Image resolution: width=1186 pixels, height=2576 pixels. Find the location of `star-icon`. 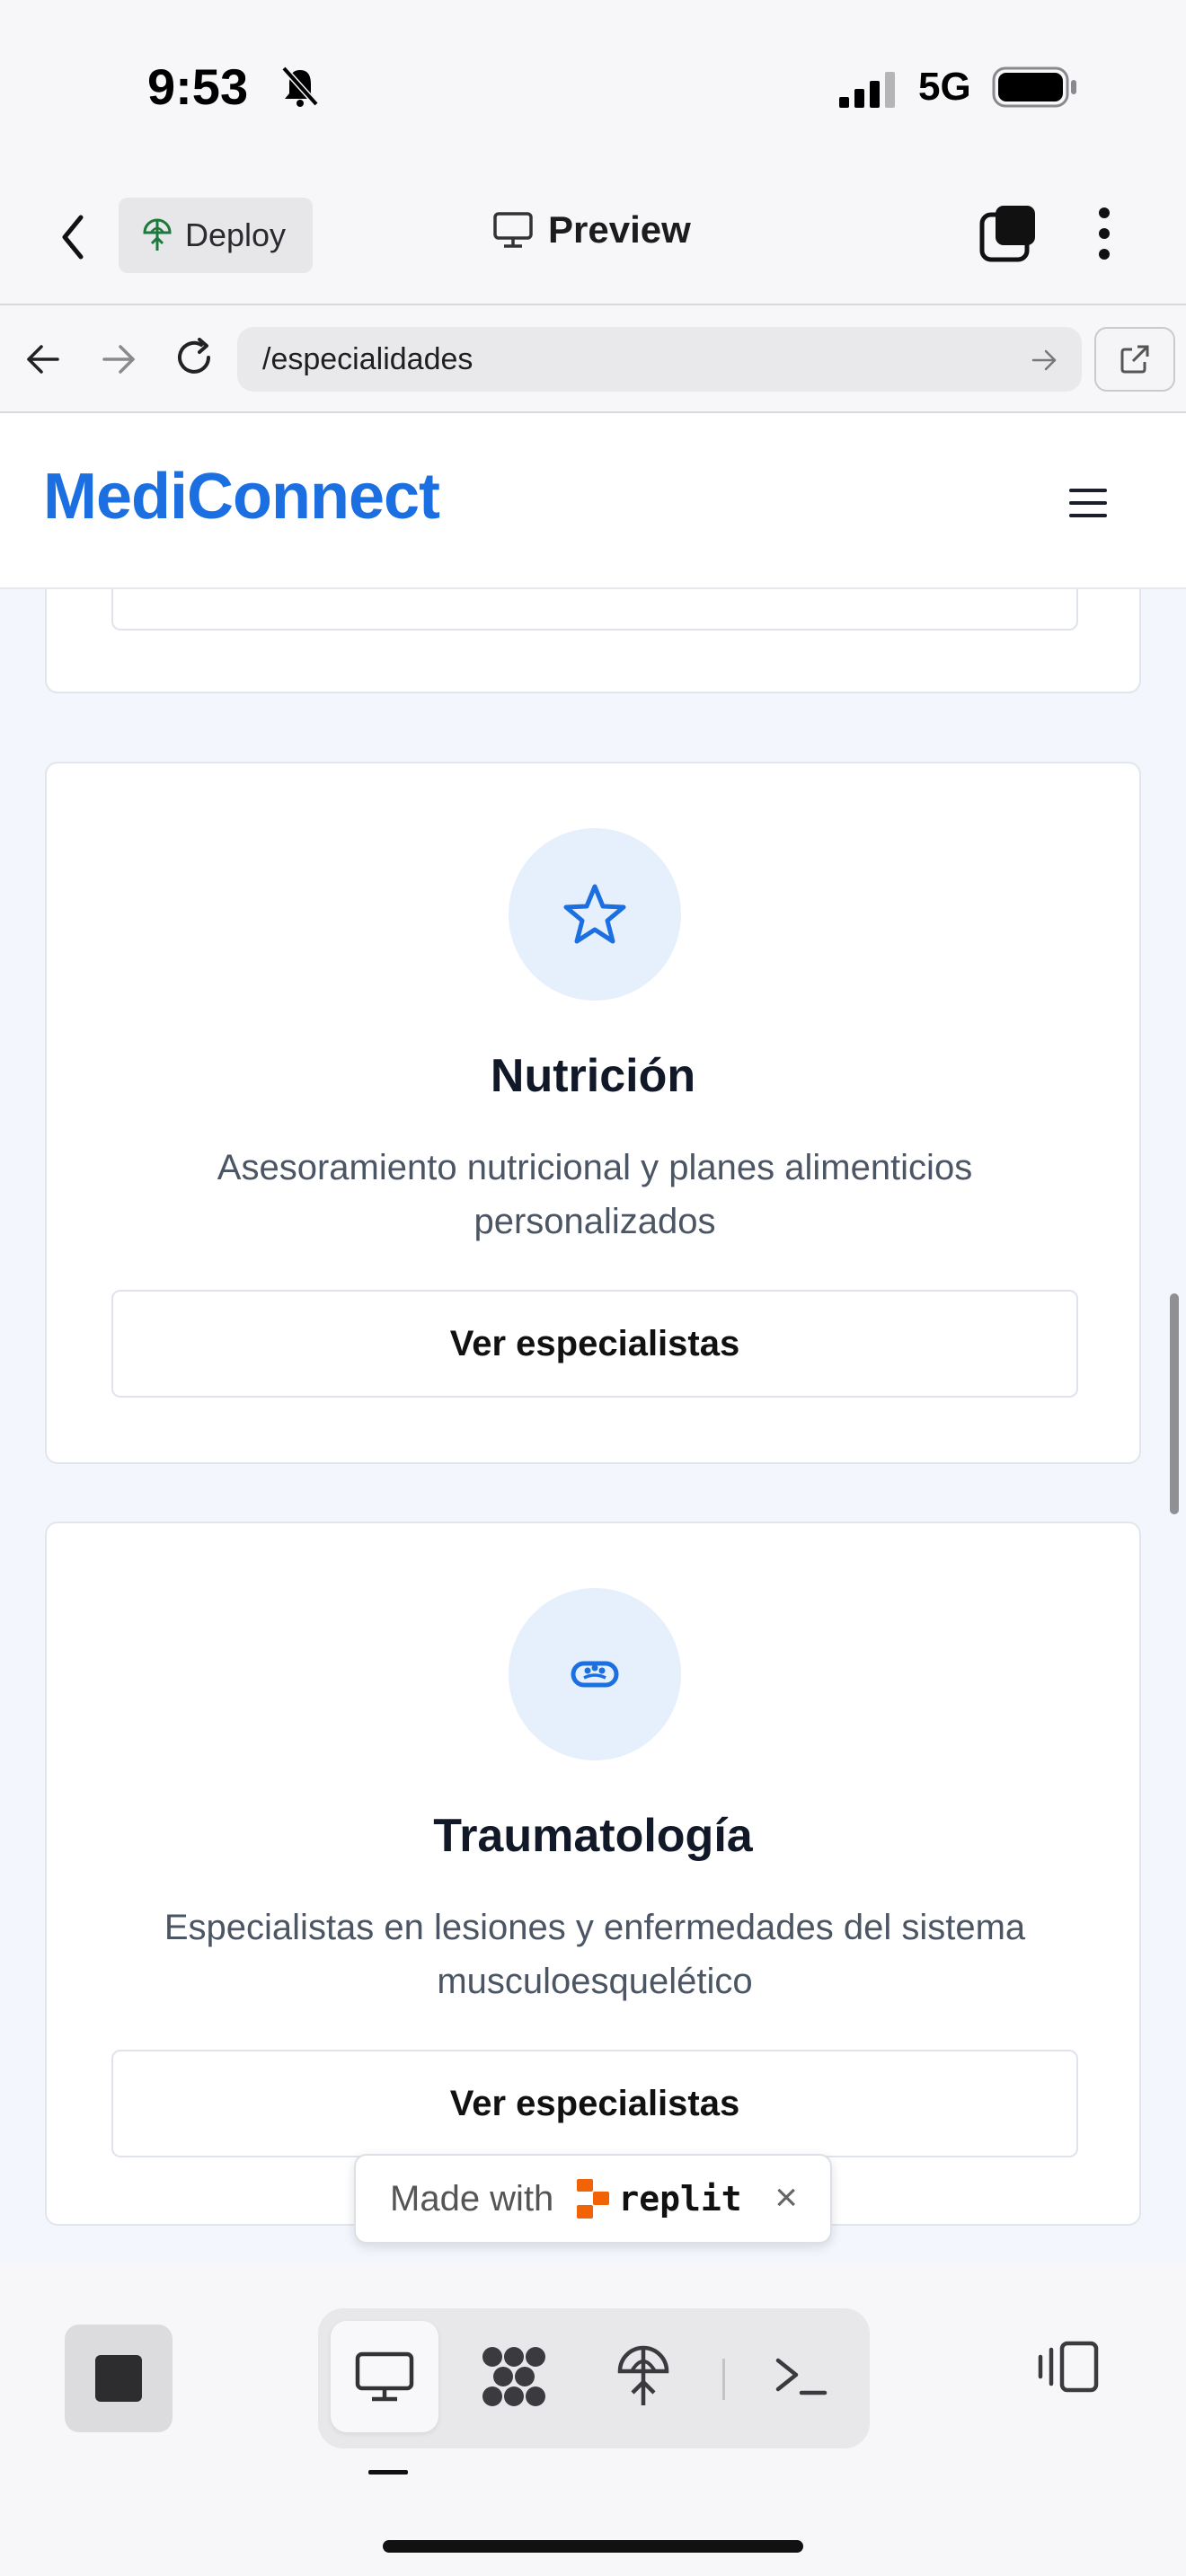

star-icon is located at coordinates (594, 914).